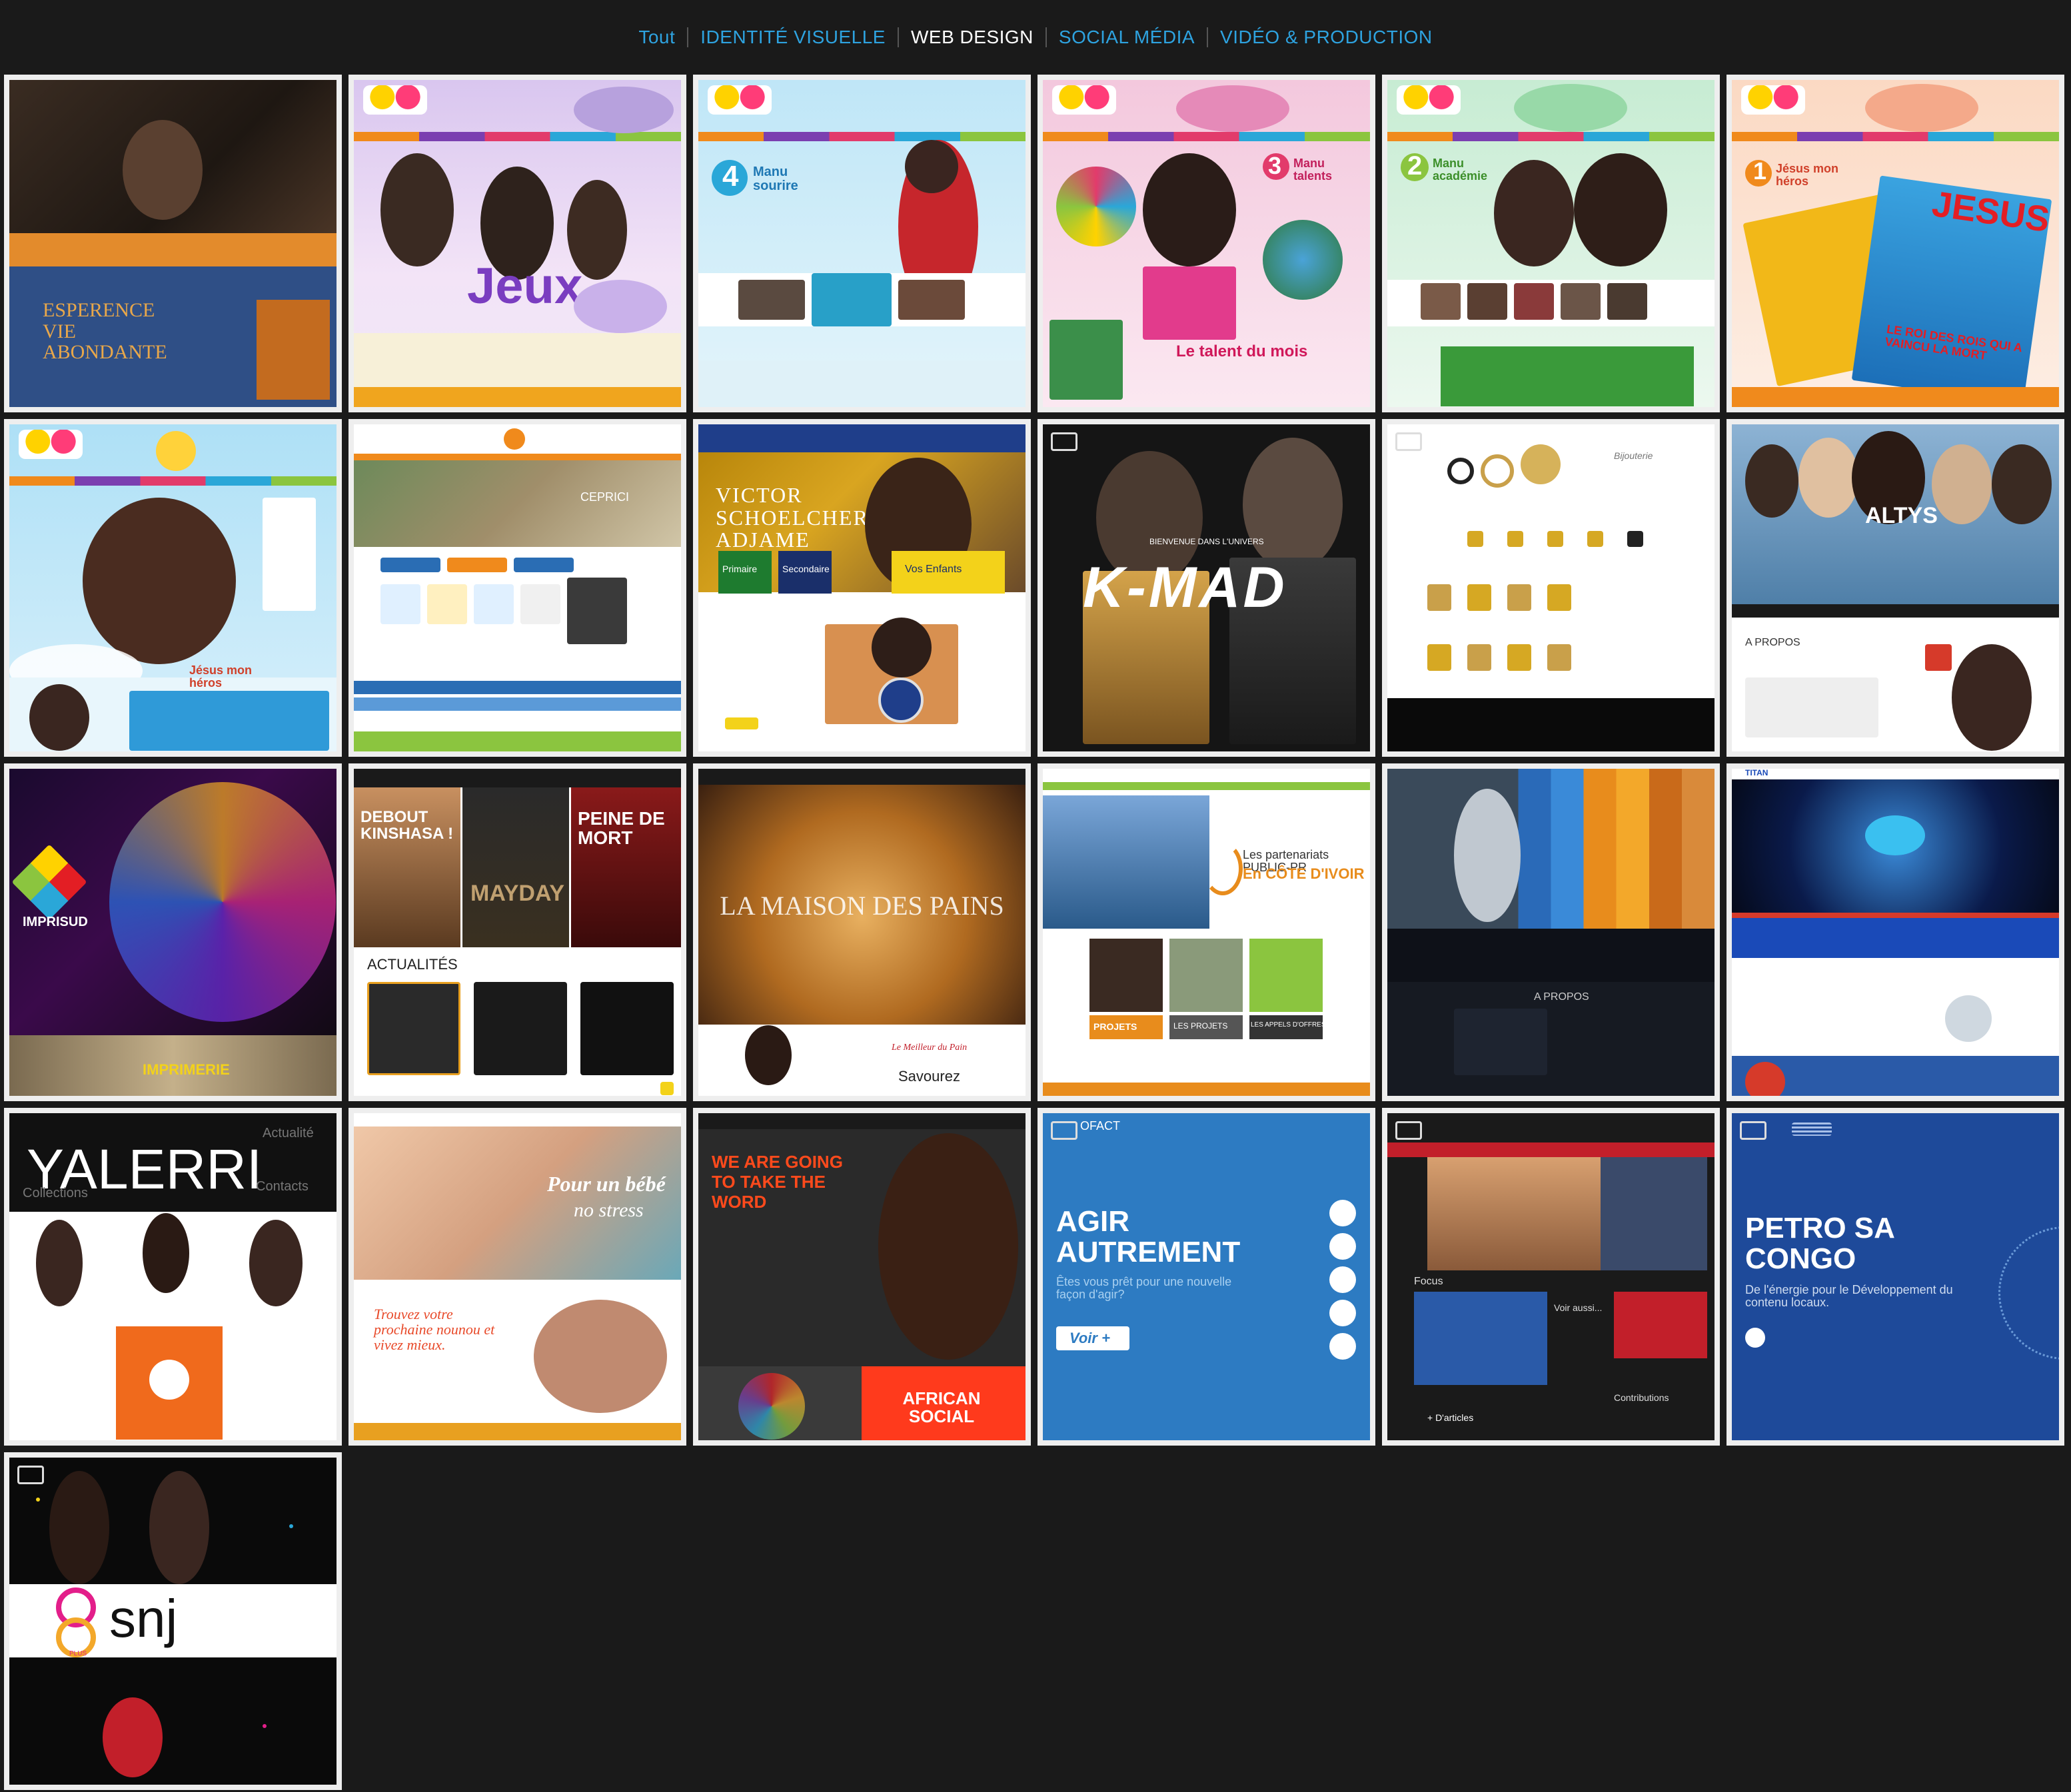  What do you see at coordinates (972, 37) in the screenshot?
I see `filter-web-design: WEB DESIGN` at bounding box center [972, 37].